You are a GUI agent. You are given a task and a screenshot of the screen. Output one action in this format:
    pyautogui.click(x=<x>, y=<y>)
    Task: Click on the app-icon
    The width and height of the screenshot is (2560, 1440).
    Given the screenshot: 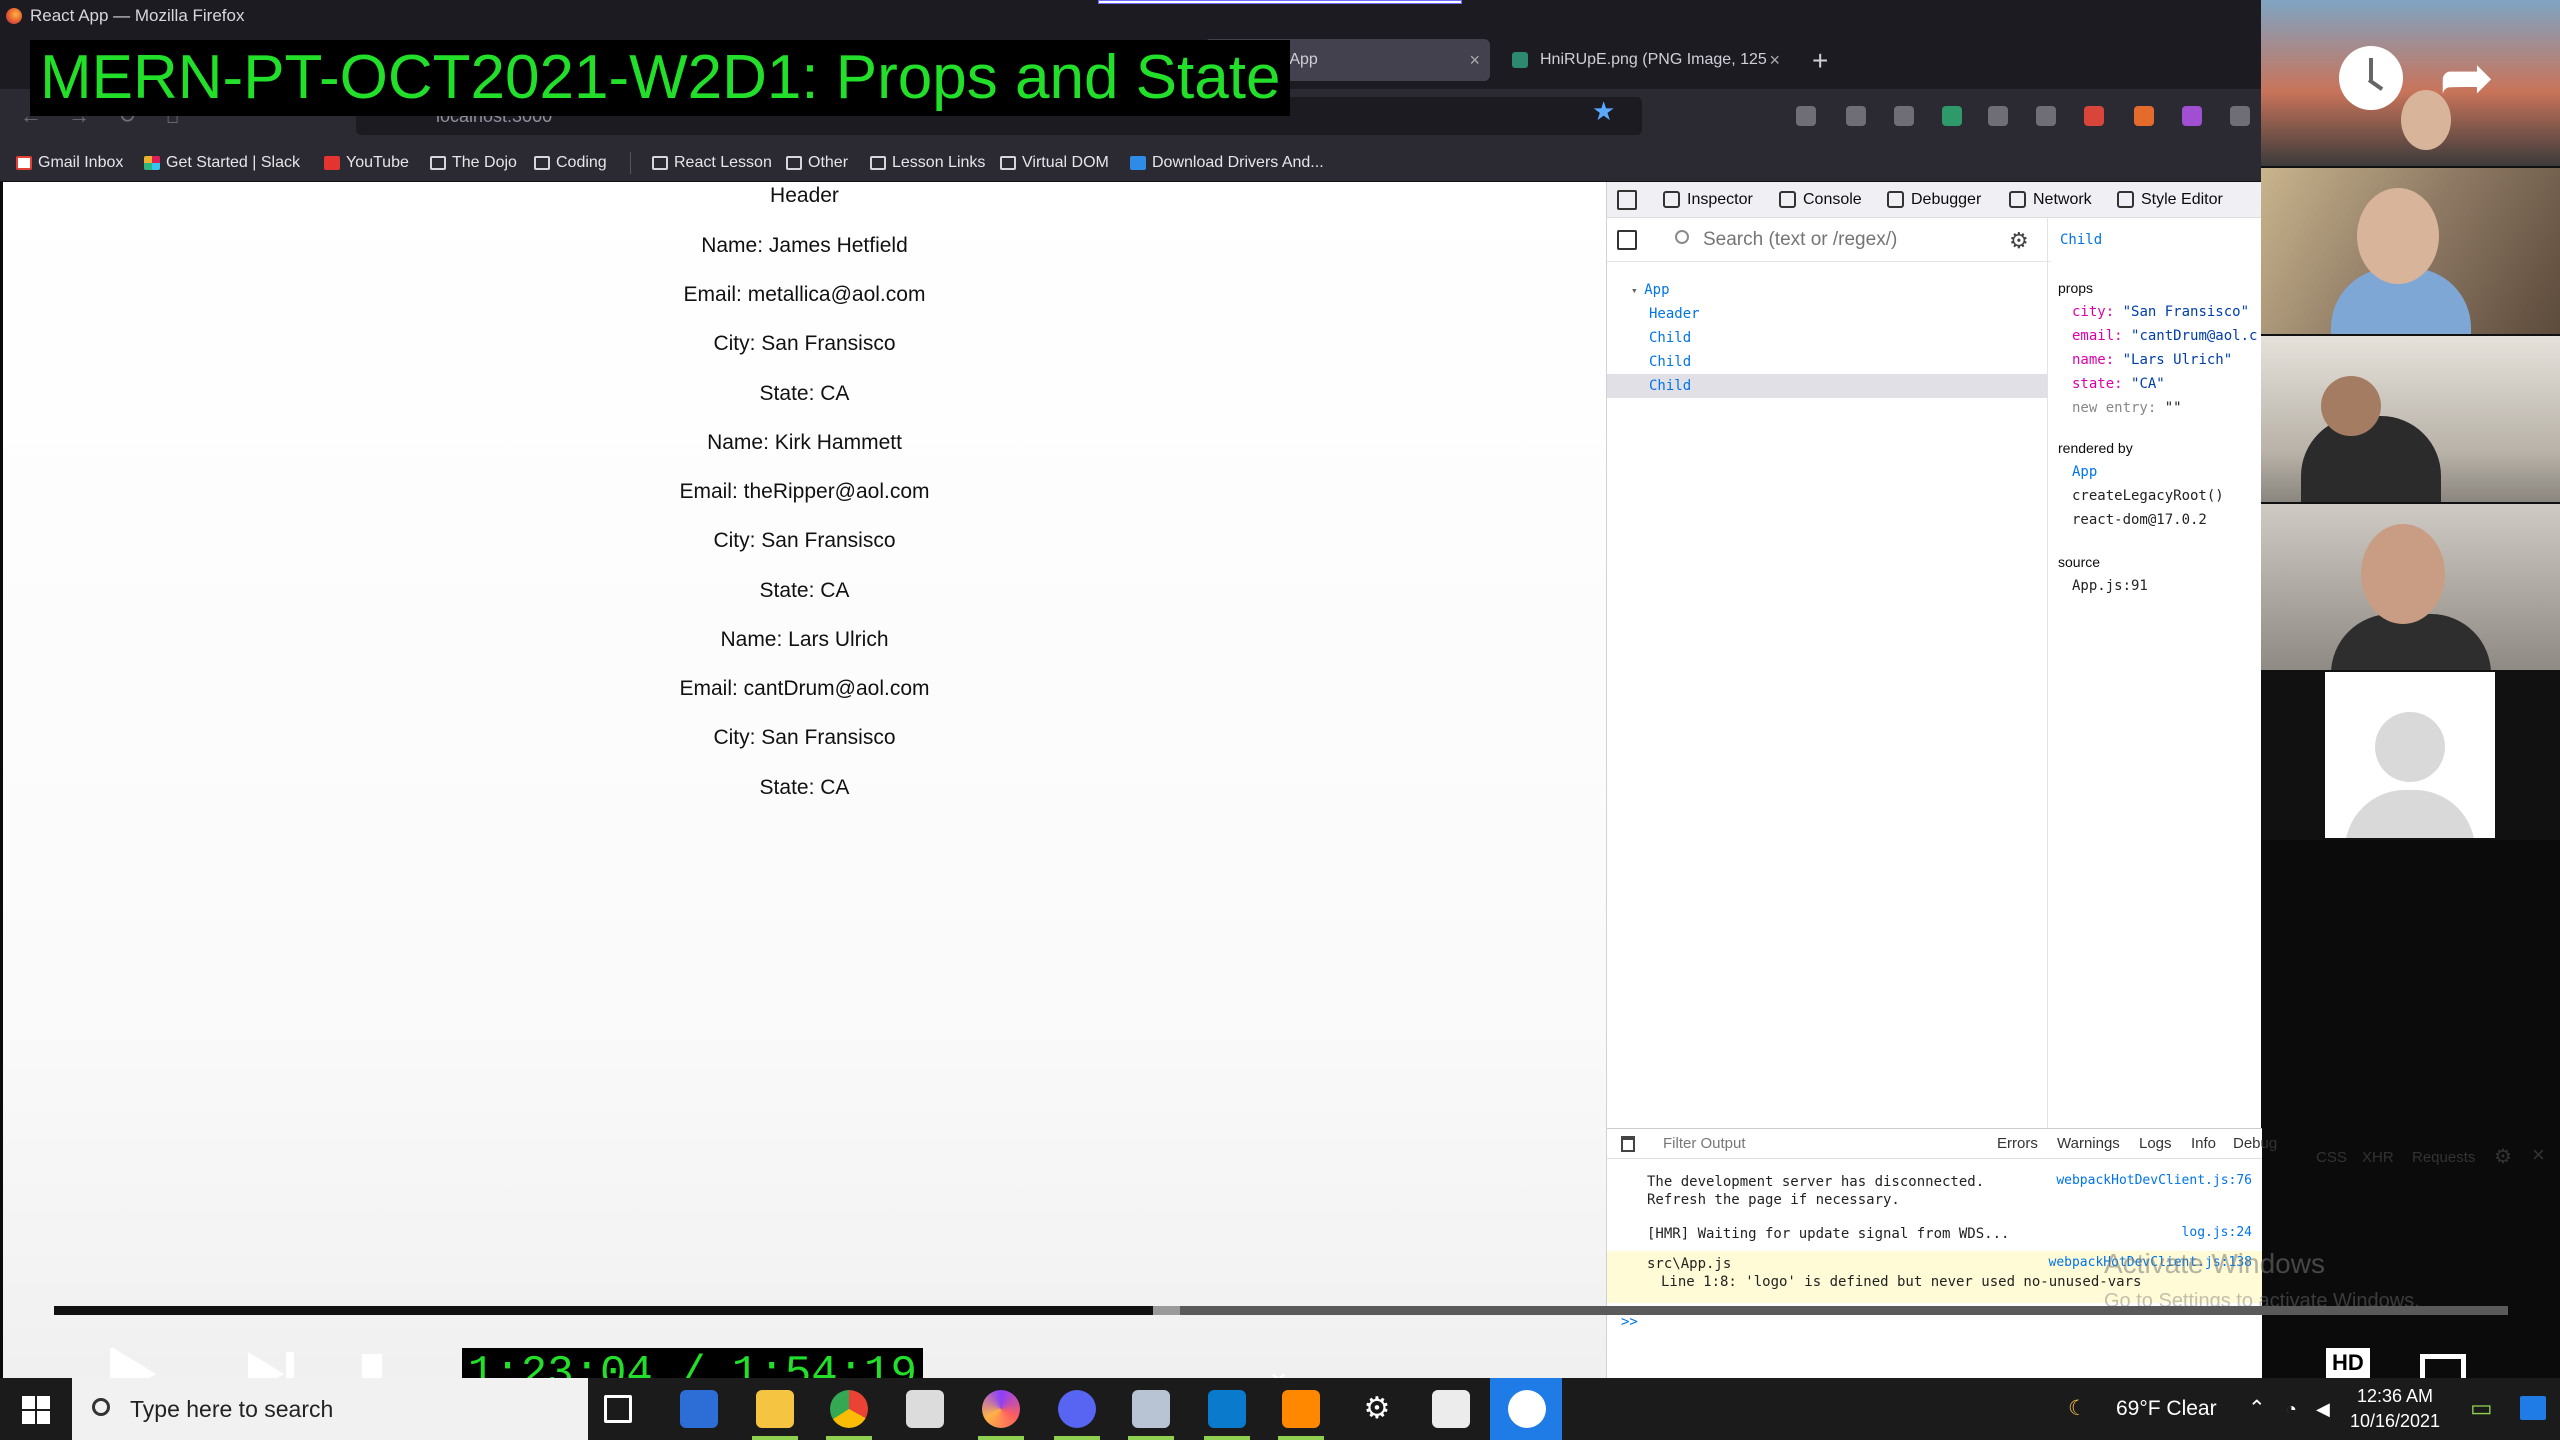 What is the action you would take?
    pyautogui.click(x=1151, y=1409)
    